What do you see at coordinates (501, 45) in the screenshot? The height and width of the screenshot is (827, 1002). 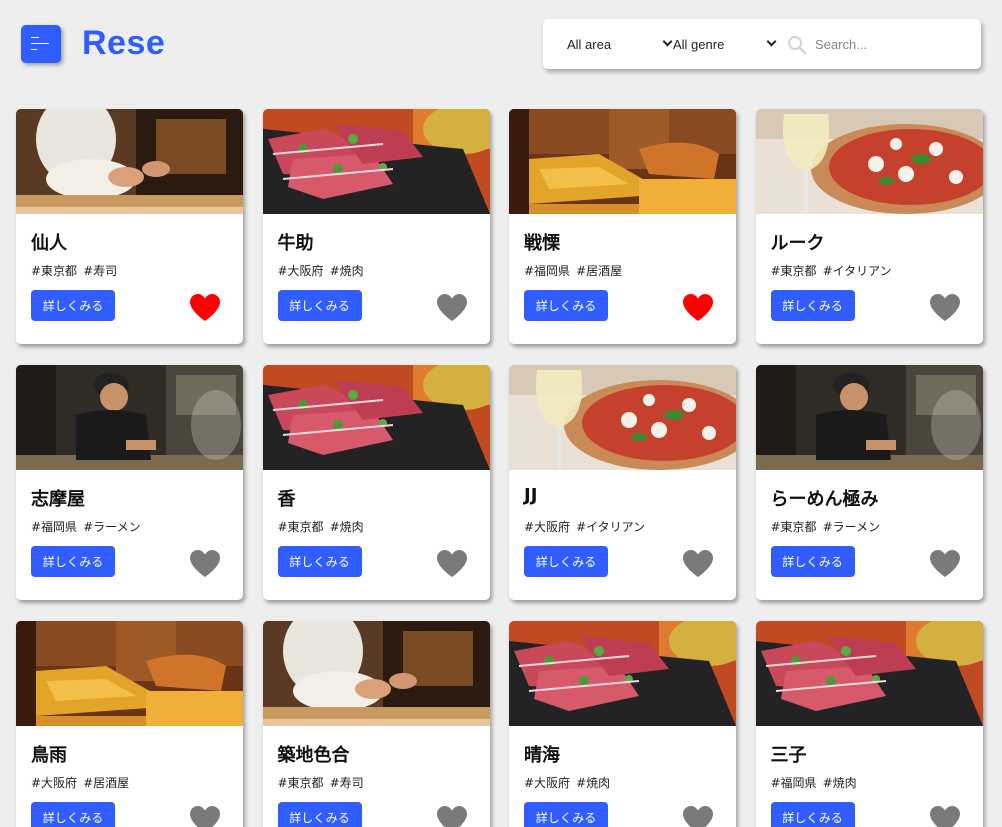 I see `header: Rese All area All genre` at bounding box center [501, 45].